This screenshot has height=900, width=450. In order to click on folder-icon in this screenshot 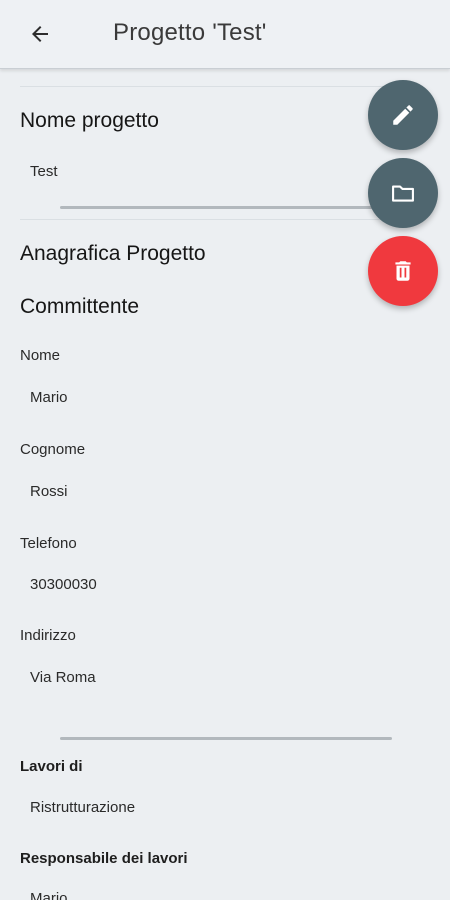, I will do `click(403, 193)`.